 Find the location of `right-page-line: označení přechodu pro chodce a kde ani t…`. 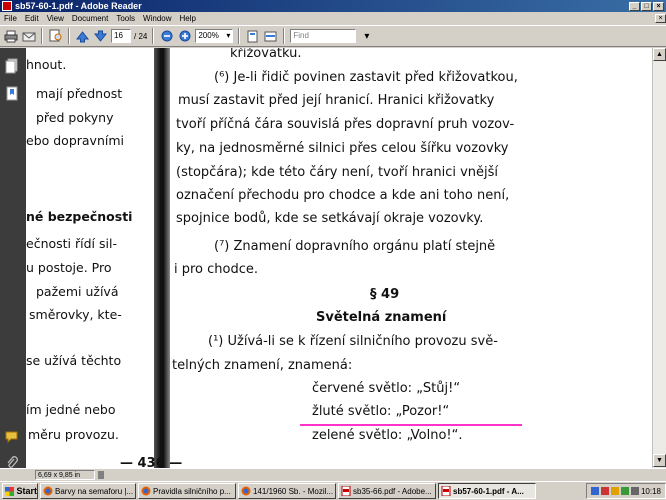

right-page-line: označení přechodu pro chodce a kde ani t… is located at coordinates (343, 195).